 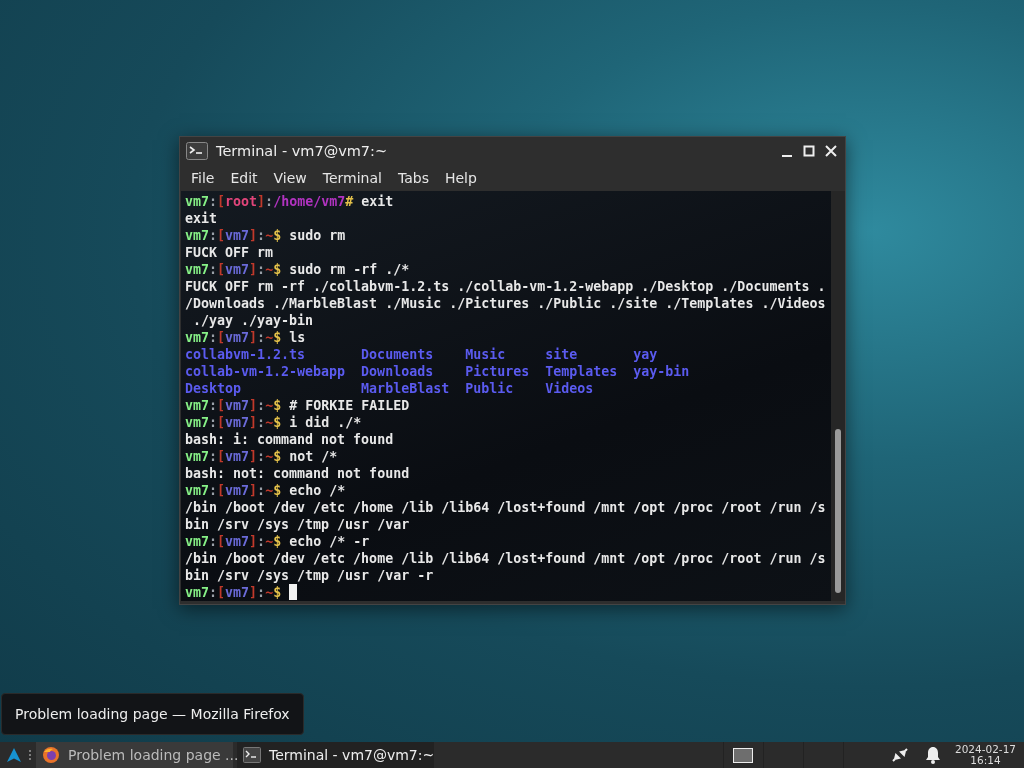 What do you see at coordinates (497, 371) in the screenshot?
I see `directory-name: Pictures` at bounding box center [497, 371].